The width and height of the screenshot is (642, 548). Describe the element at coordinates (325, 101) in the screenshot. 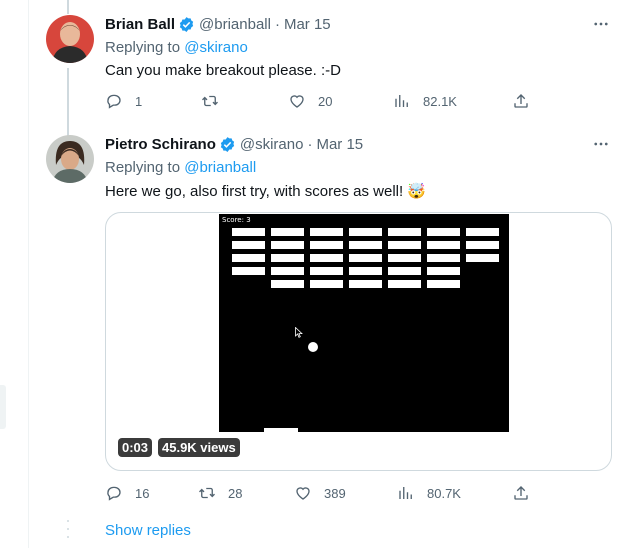

I see `like-count: 20` at that location.